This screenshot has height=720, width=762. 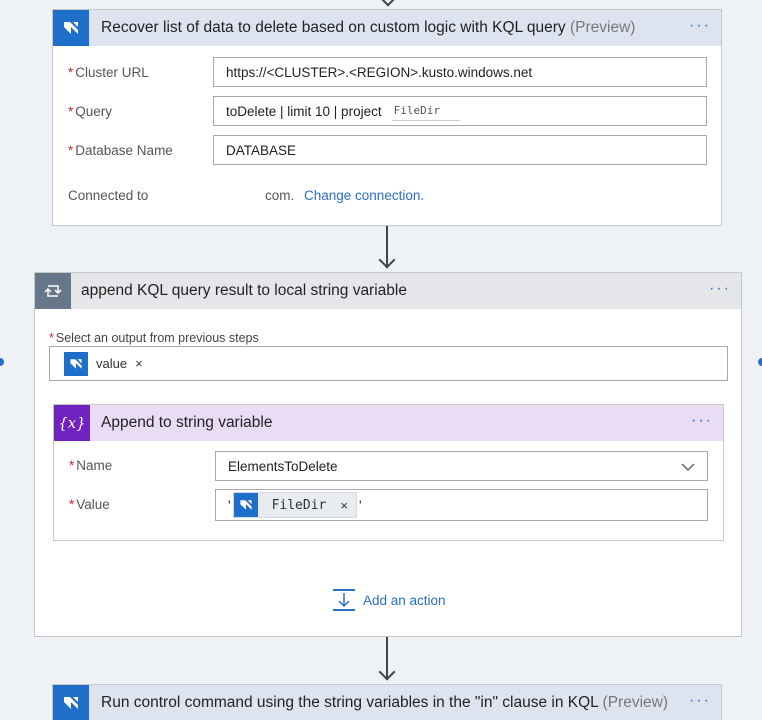 What do you see at coordinates (108, 72) in the screenshot?
I see `cluster-url-label: * Cluster URL` at bounding box center [108, 72].